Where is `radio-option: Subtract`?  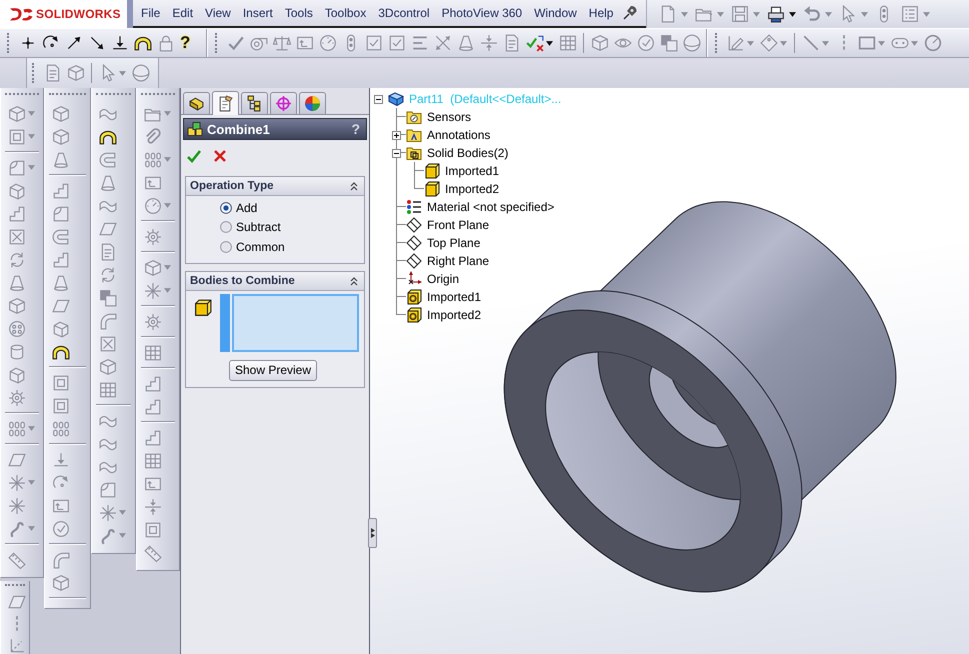
radio-option: Subtract is located at coordinates (292, 227).